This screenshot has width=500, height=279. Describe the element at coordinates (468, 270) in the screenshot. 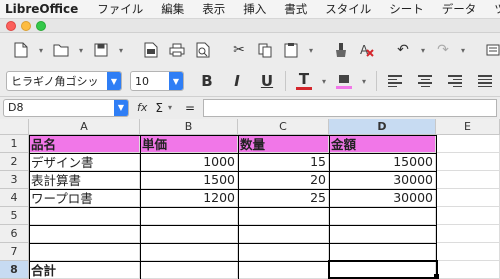

I see `cell-e8` at that location.